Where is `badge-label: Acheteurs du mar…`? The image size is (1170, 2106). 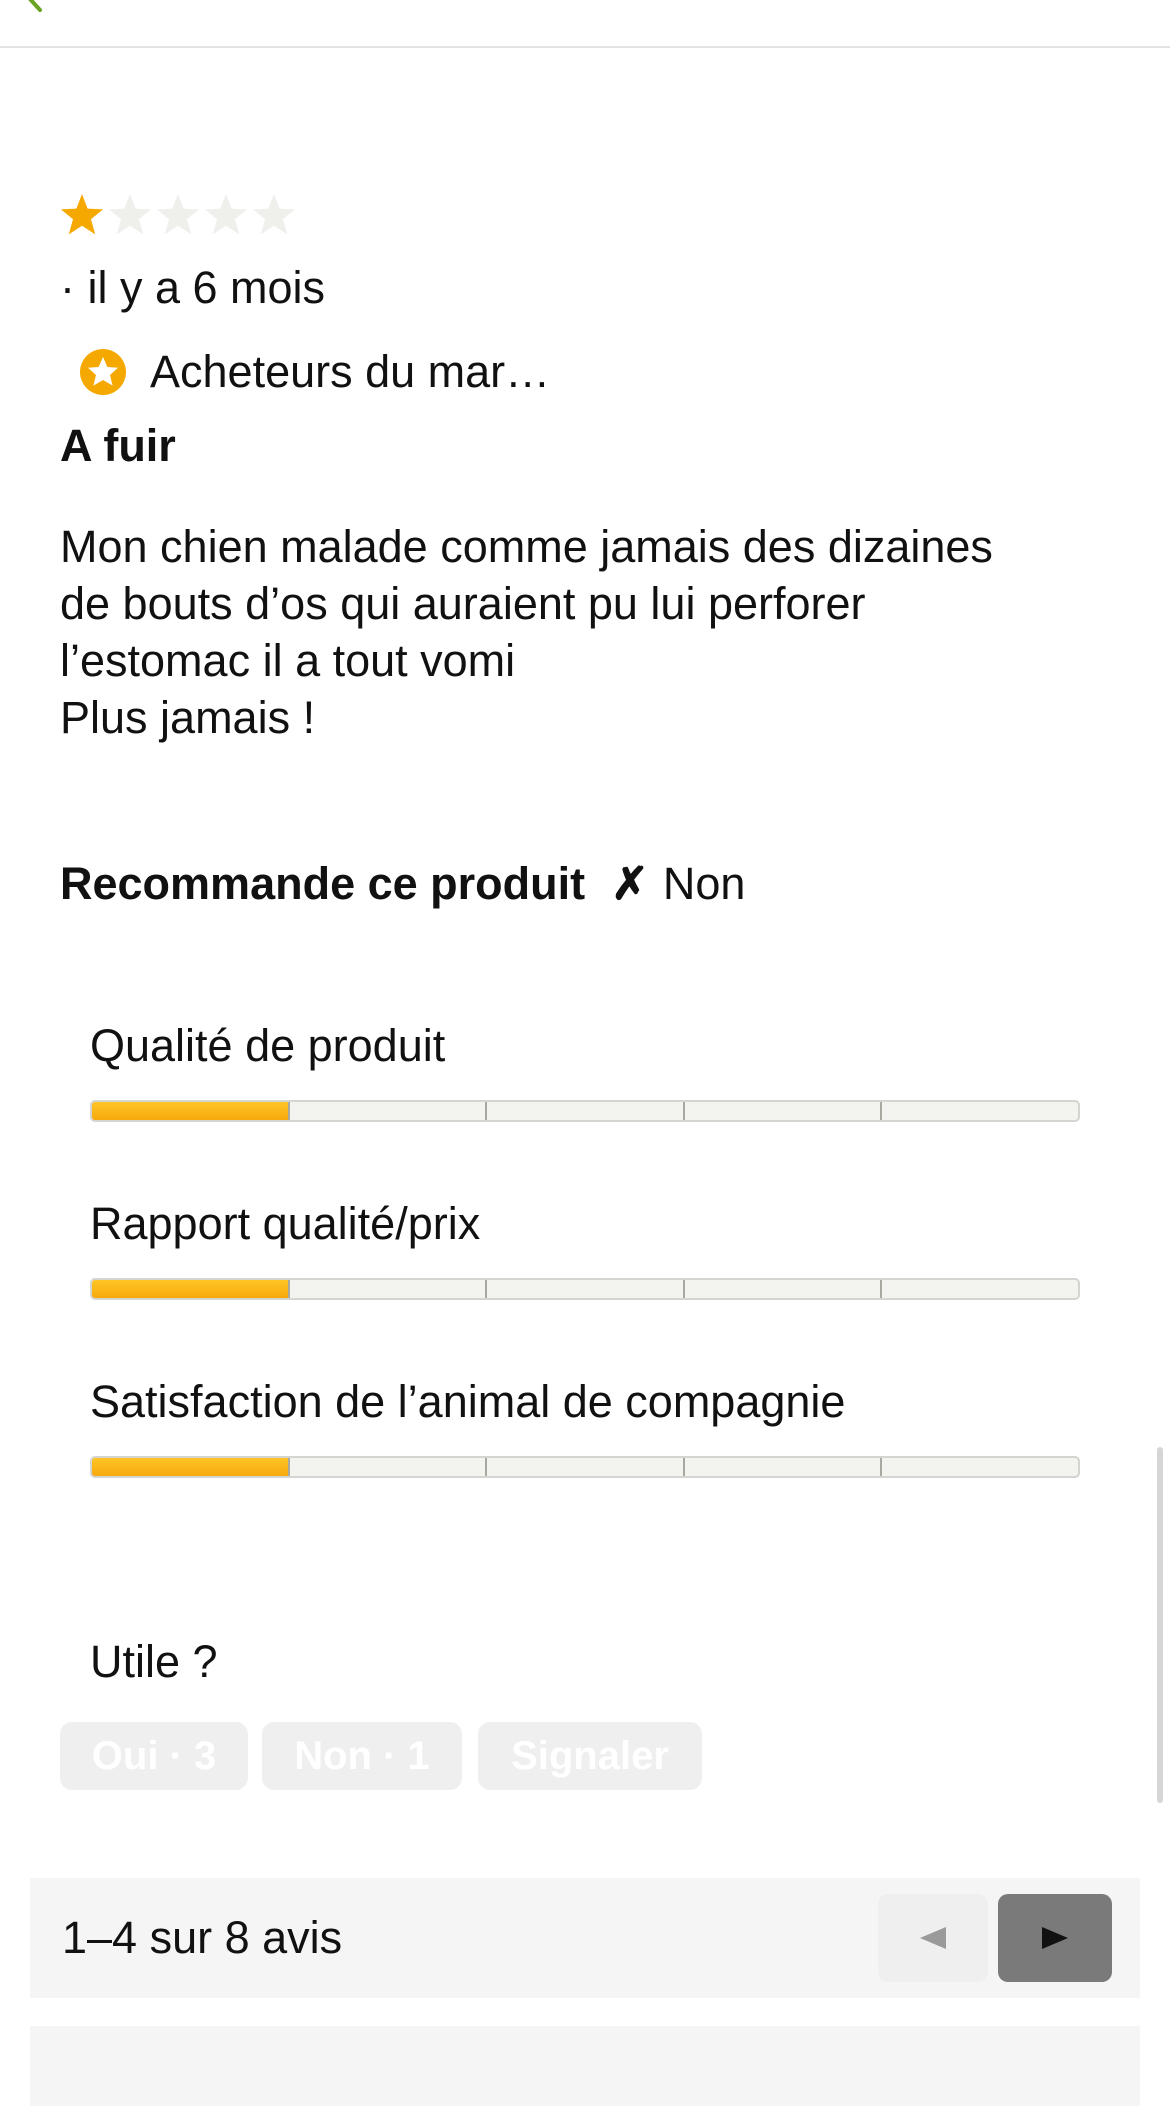 badge-label: Acheteurs du mar… is located at coordinates (350, 371).